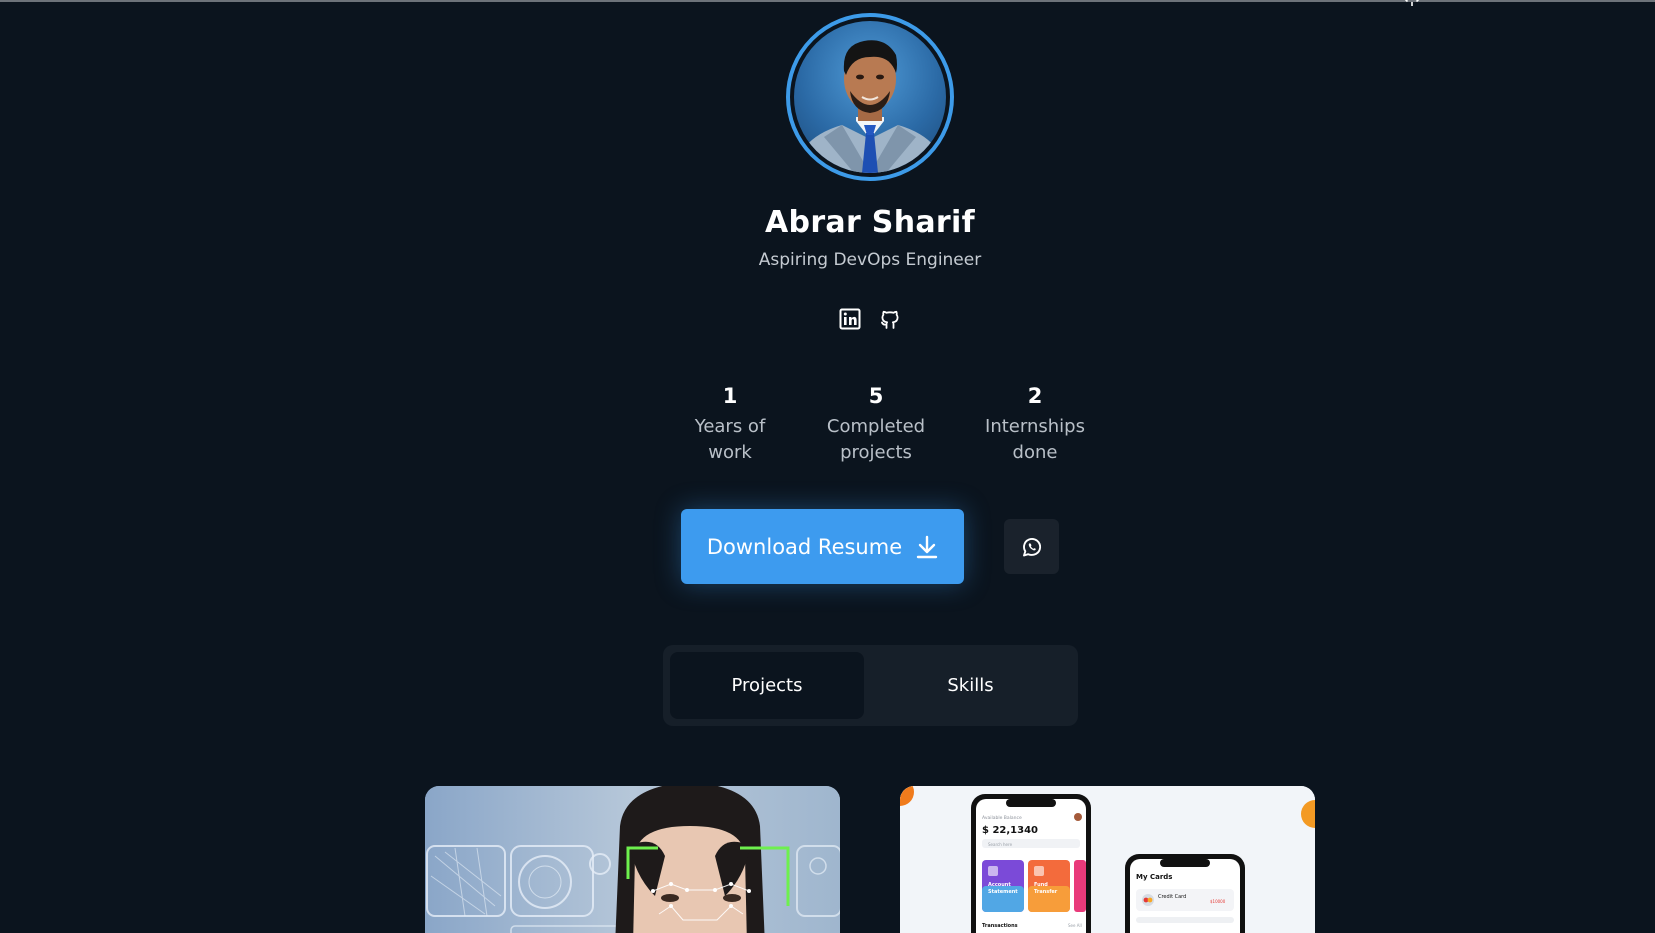 This screenshot has width=1655, height=933. I want to click on balance-value: $ 22,1340, so click(1010, 830).